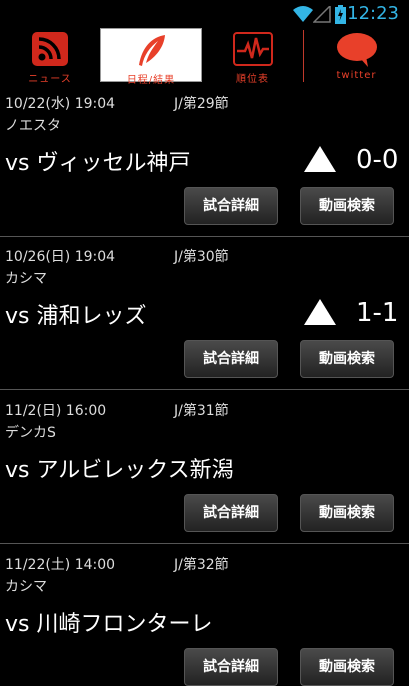 The width and height of the screenshot is (409, 686). Describe the element at coordinates (377, 313) in the screenshot. I see `match-score: 1-1` at that location.